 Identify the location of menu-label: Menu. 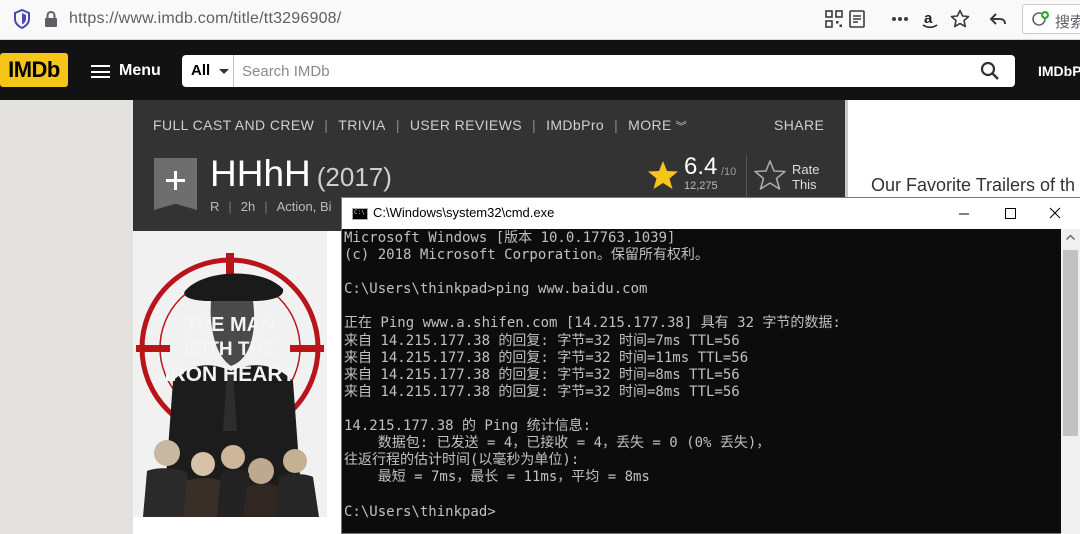
(140, 70).